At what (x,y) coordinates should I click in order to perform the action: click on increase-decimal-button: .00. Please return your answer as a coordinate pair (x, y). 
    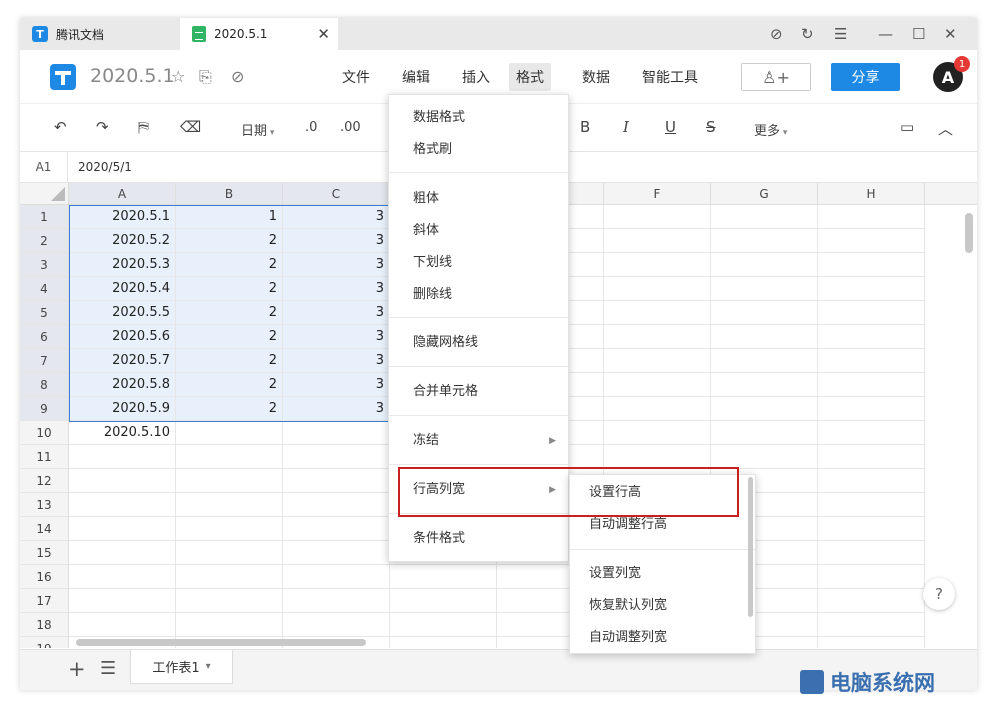
    Looking at the image, I should click on (350, 127).